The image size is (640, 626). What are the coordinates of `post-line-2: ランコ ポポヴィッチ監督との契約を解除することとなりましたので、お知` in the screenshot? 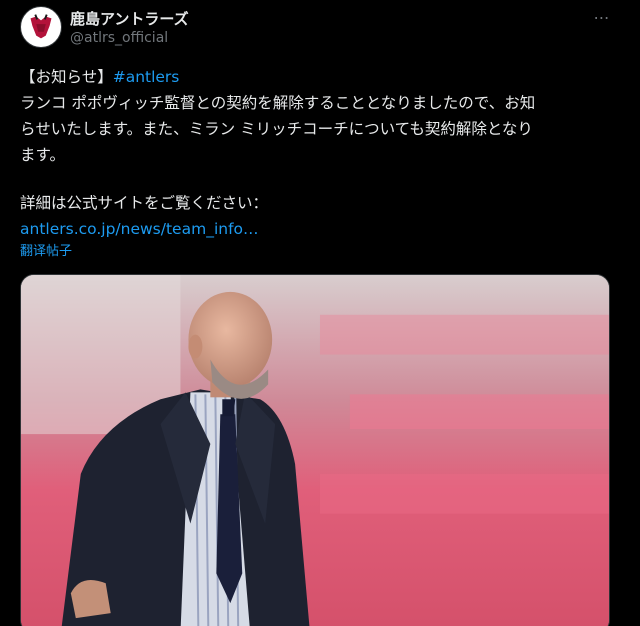 It's located at (278, 103).